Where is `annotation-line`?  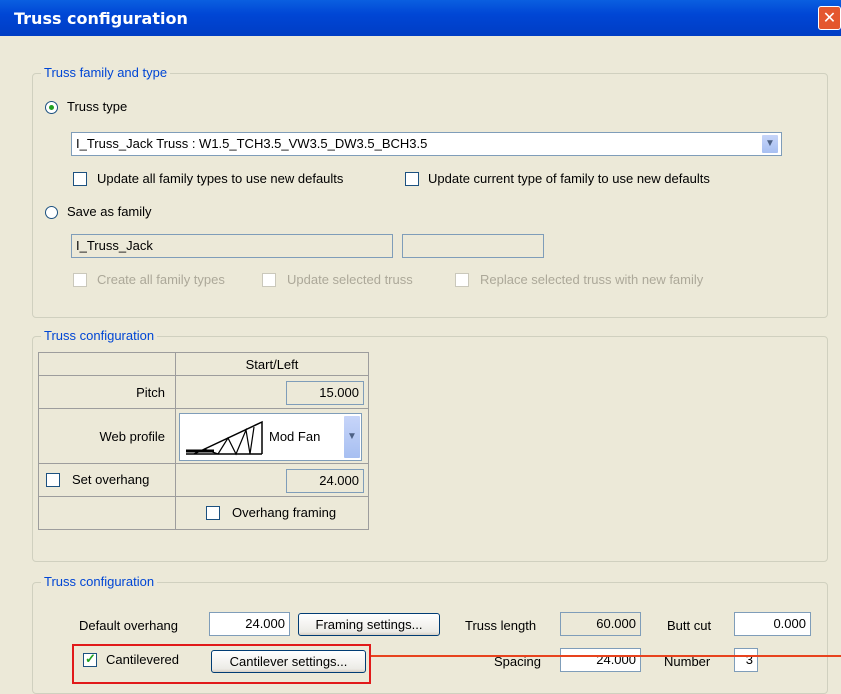
annotation-line is located at coordinates (606, 656).